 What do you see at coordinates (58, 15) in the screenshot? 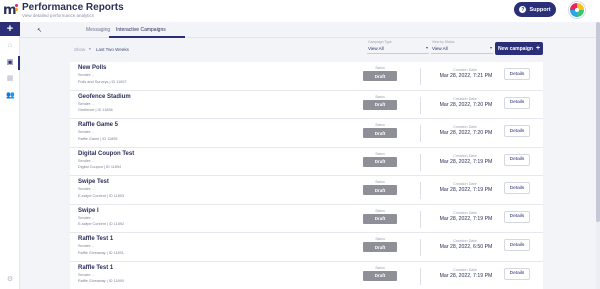
I see `page-subtitle: View detailed performance analytics` at bounding box center [58, 15].